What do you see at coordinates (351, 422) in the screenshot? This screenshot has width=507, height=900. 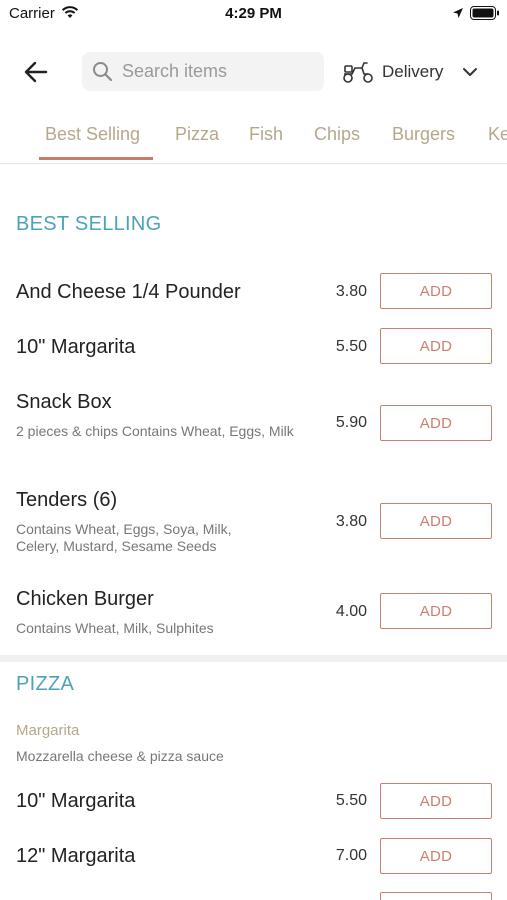 I see `menu-item-price: 5.90` at bounding box center [351, 422].